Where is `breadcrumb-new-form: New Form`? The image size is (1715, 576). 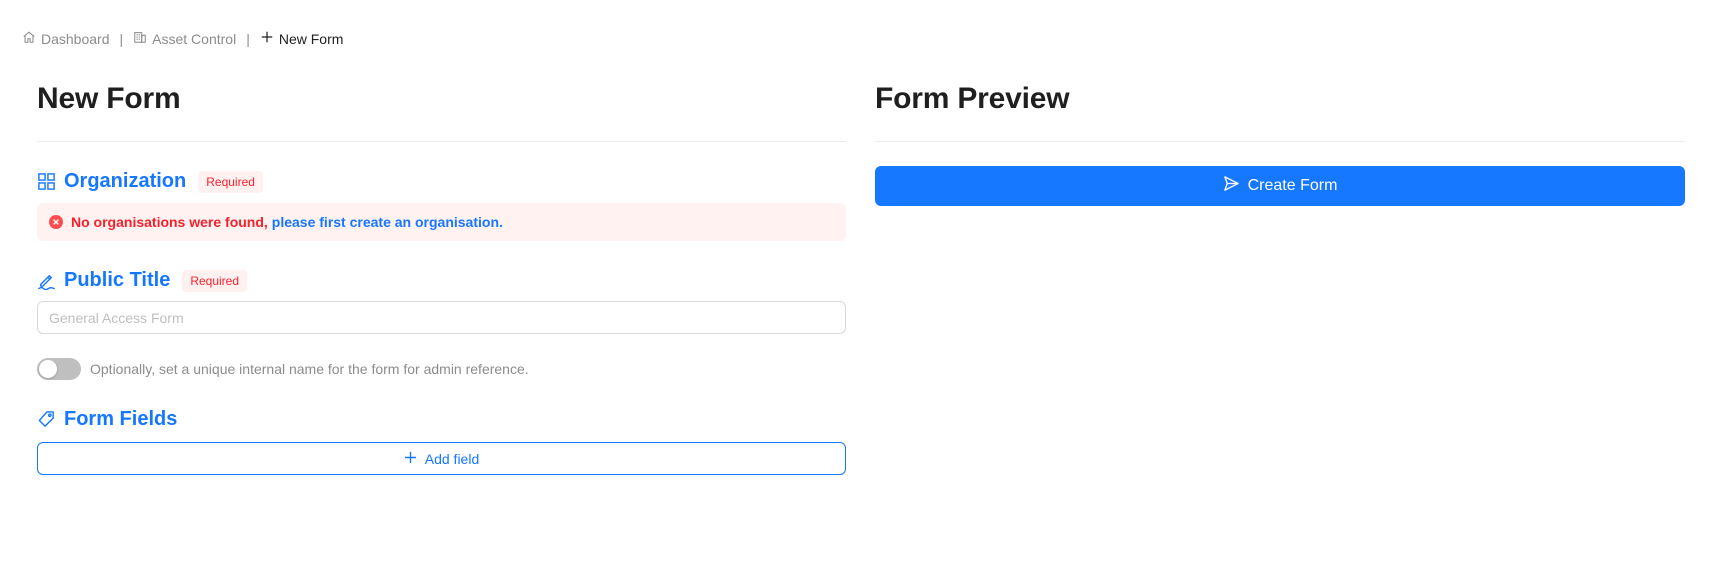 breadcrumb-new-form: New Form is located at coordinates (302, 38).